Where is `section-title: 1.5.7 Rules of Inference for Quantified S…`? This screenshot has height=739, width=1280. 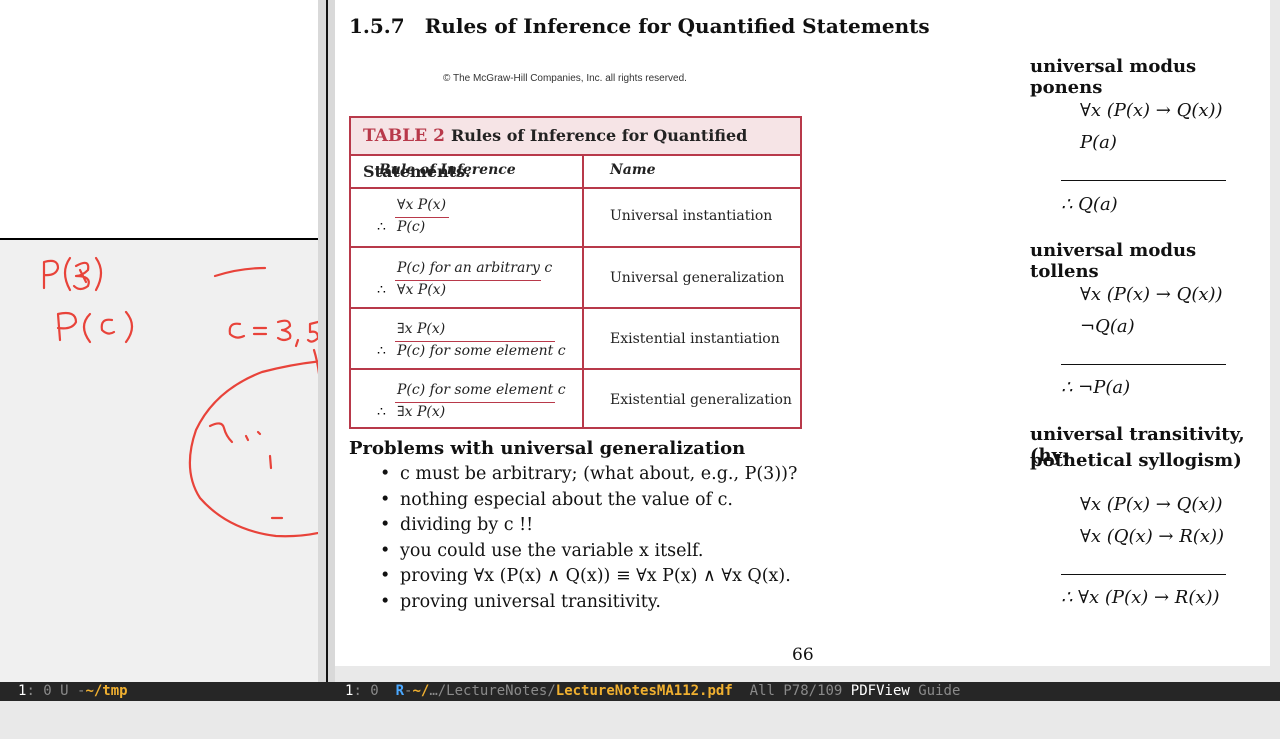
section-title: 1.5.7 Rules of Inference for Quantified S… is located at coordinates (639, 26).